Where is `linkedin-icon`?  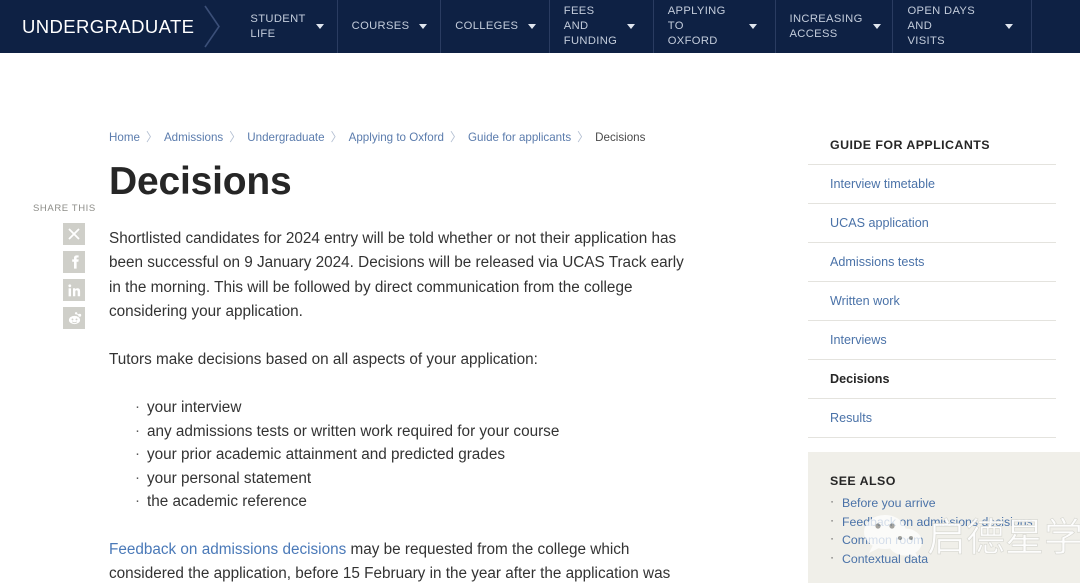 linkedin-icon is located at coordinates (74, 290).